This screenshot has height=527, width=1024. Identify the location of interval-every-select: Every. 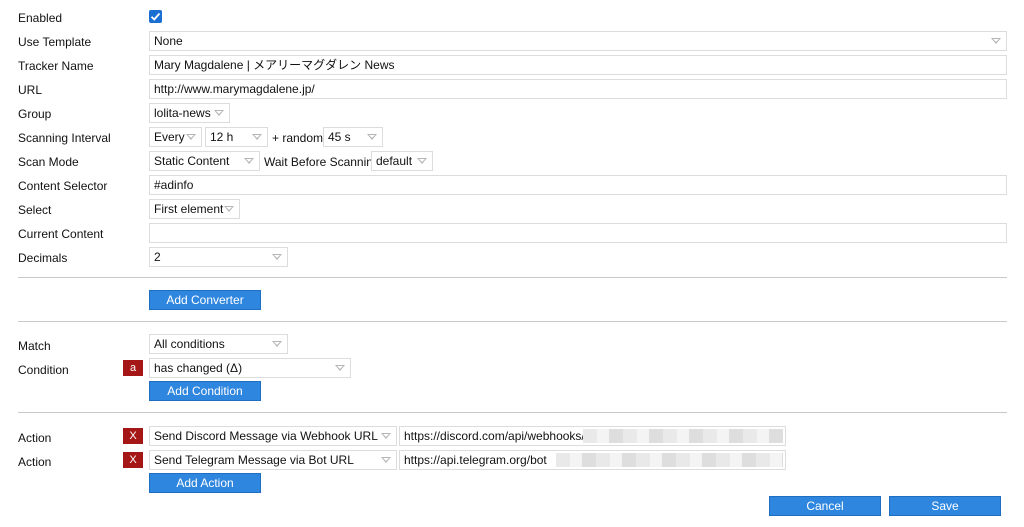
(175, 137).